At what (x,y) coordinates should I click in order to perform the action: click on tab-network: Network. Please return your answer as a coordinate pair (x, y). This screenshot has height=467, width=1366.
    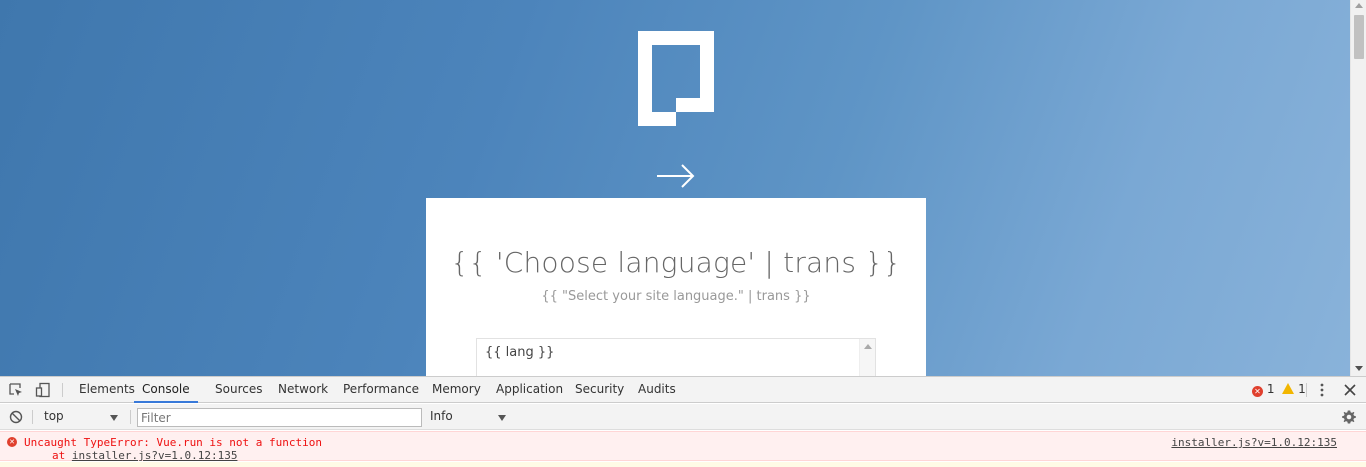
    Looking at the image, I should click on (303, 390).